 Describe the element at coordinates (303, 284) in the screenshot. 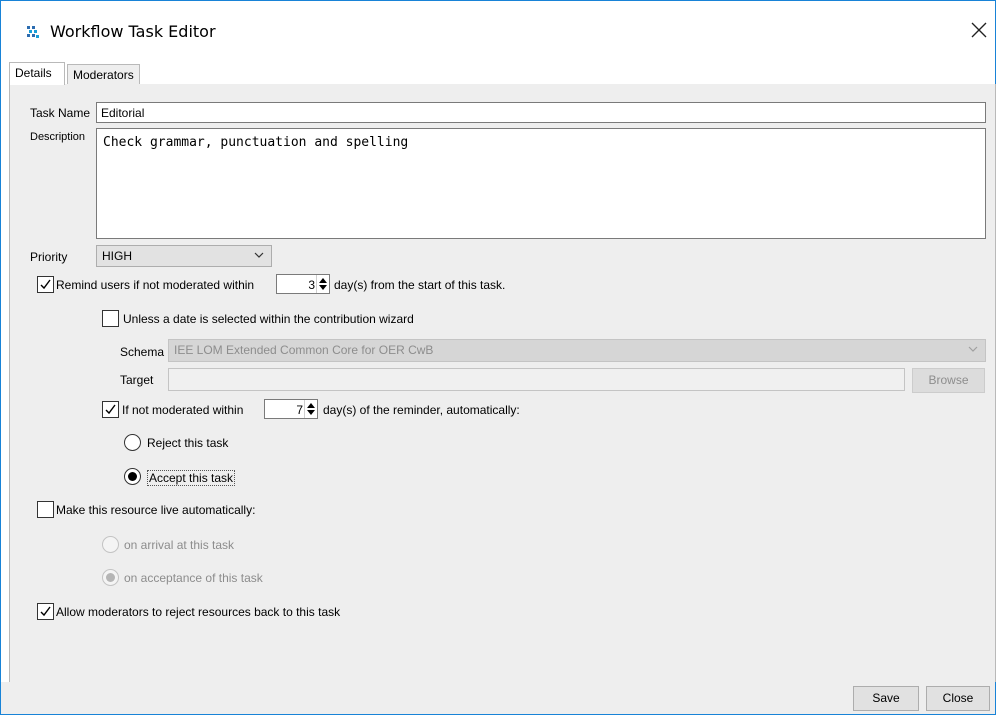

I see `remind-days-spinner: 3` at that location.